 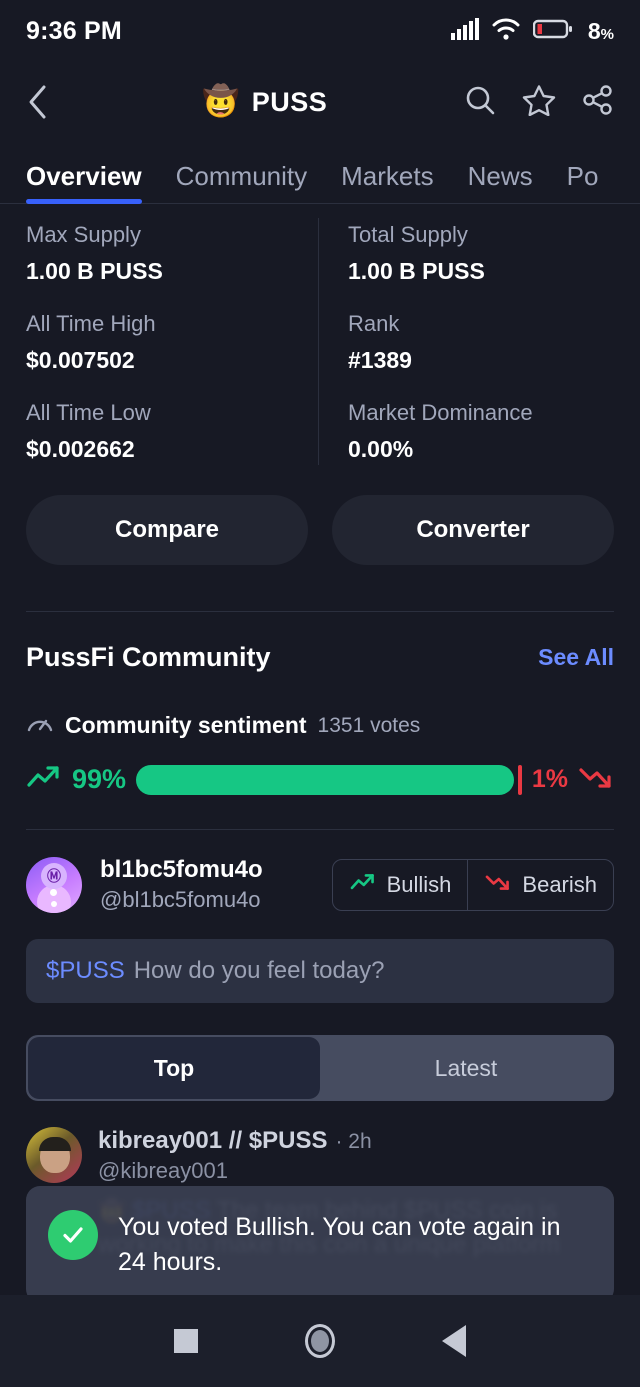 What do you see at coordinates (163, 1170) in the screenshot?
I see `post-author-handle: @kibreay001` at bounding box center [163, 1170].